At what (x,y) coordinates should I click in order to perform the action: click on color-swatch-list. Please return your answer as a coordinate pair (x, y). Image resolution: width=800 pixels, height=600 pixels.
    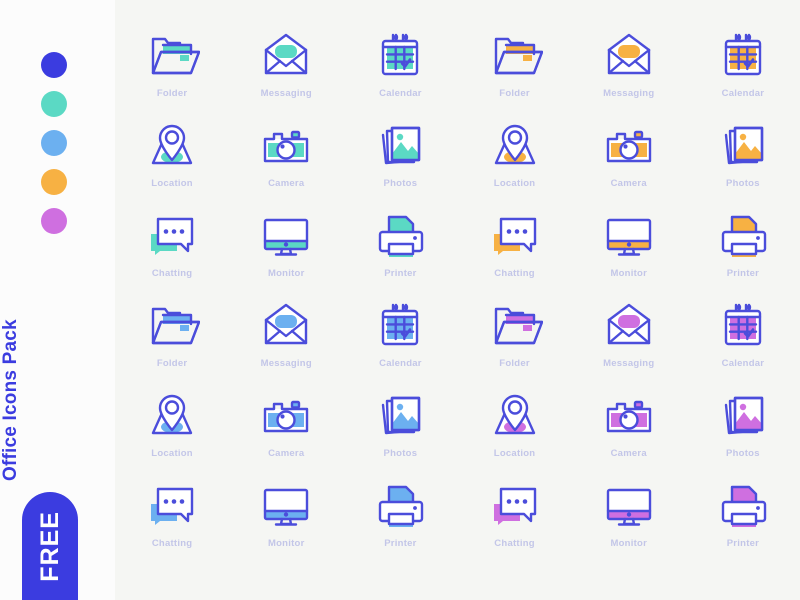
    Looking at the image, I should click on (54, 143).